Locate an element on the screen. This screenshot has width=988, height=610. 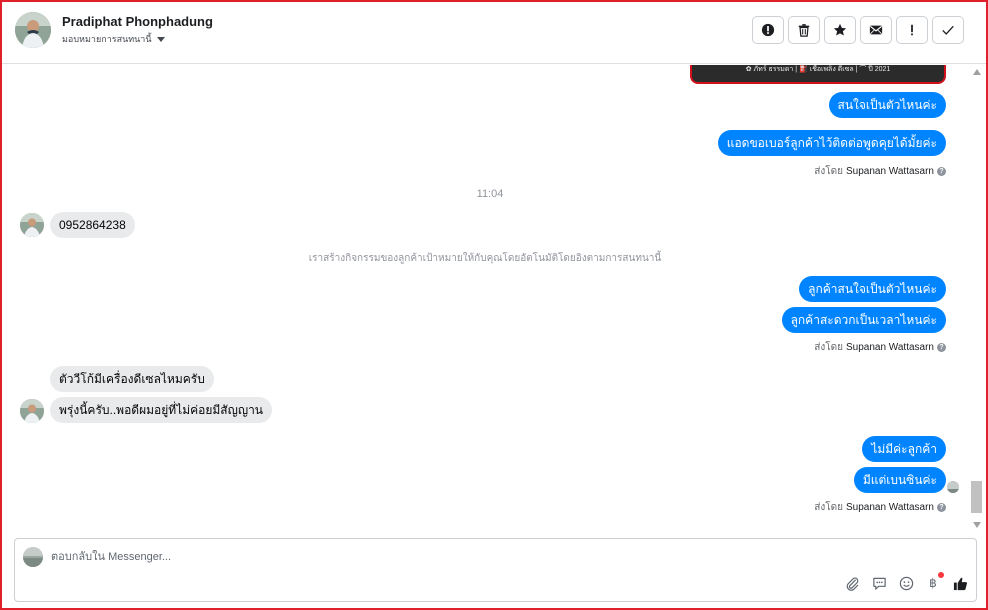
emoji-button is located at coordinates (906, 583).